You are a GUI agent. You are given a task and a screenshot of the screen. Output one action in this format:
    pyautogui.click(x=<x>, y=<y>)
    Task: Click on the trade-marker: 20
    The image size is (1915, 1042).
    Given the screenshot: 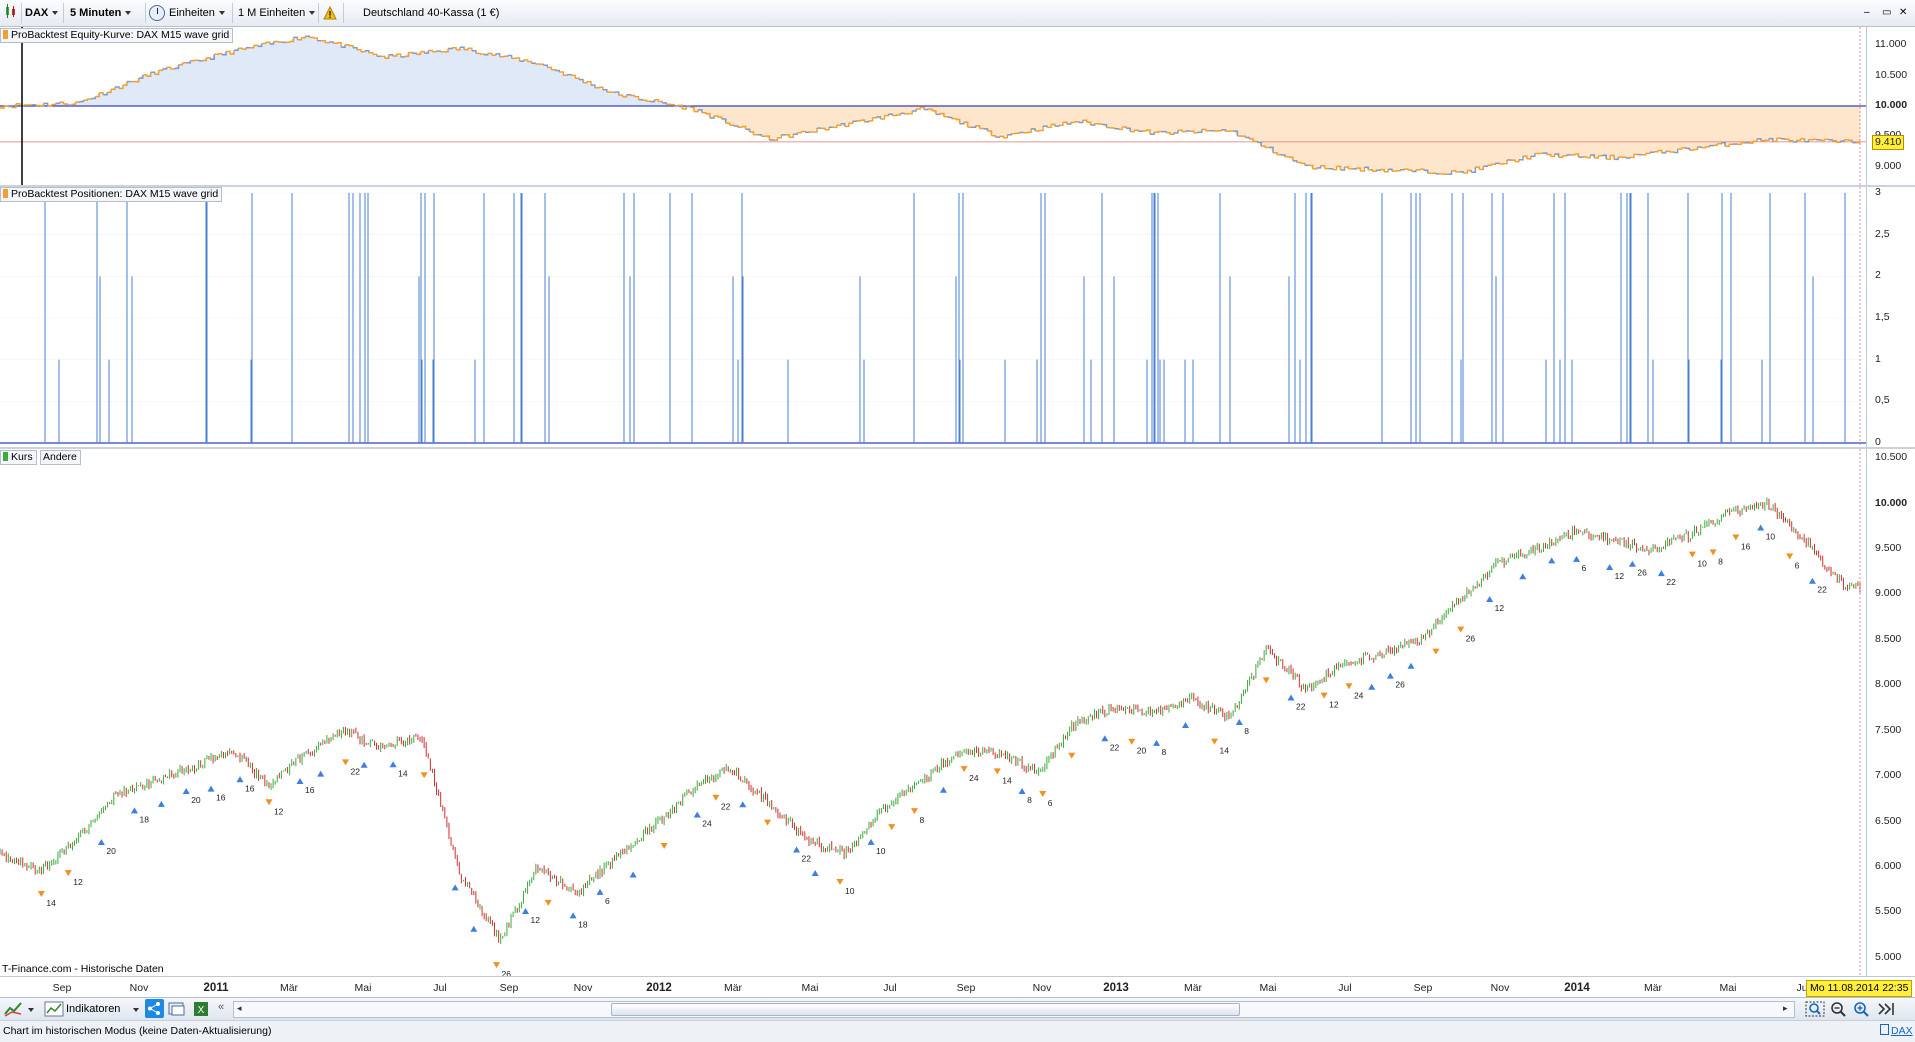 What is the action you would take?
    pyautogui.click(x=192, y=796)
    